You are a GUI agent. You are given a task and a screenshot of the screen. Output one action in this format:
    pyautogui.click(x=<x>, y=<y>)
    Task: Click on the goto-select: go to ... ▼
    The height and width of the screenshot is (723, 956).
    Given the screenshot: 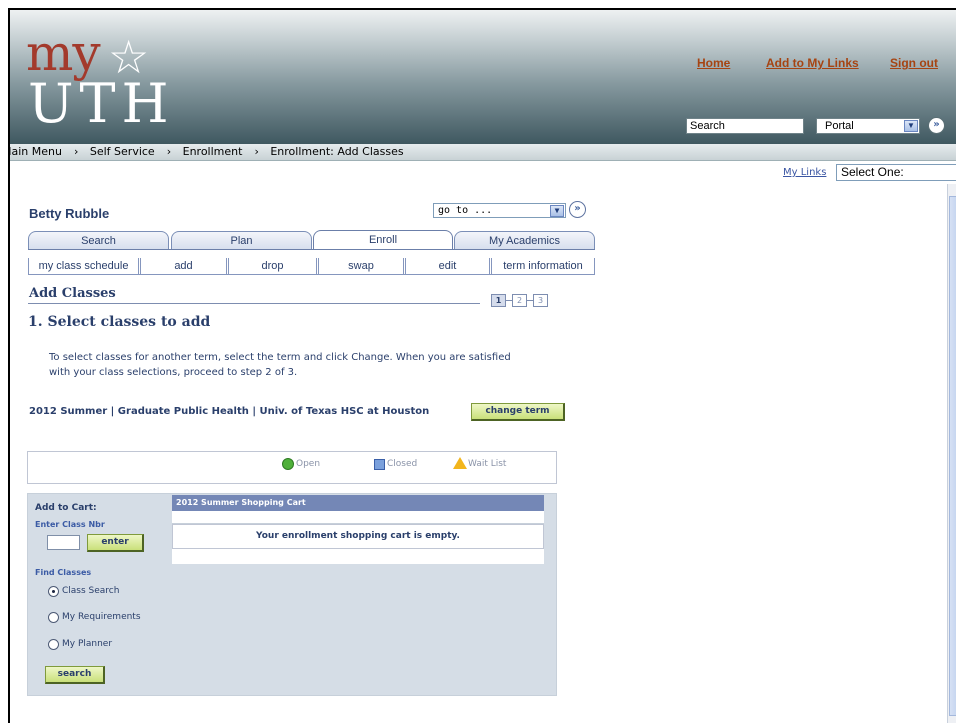 What is the action you would take?
    pyautogui.click(x=499, y=210)
    